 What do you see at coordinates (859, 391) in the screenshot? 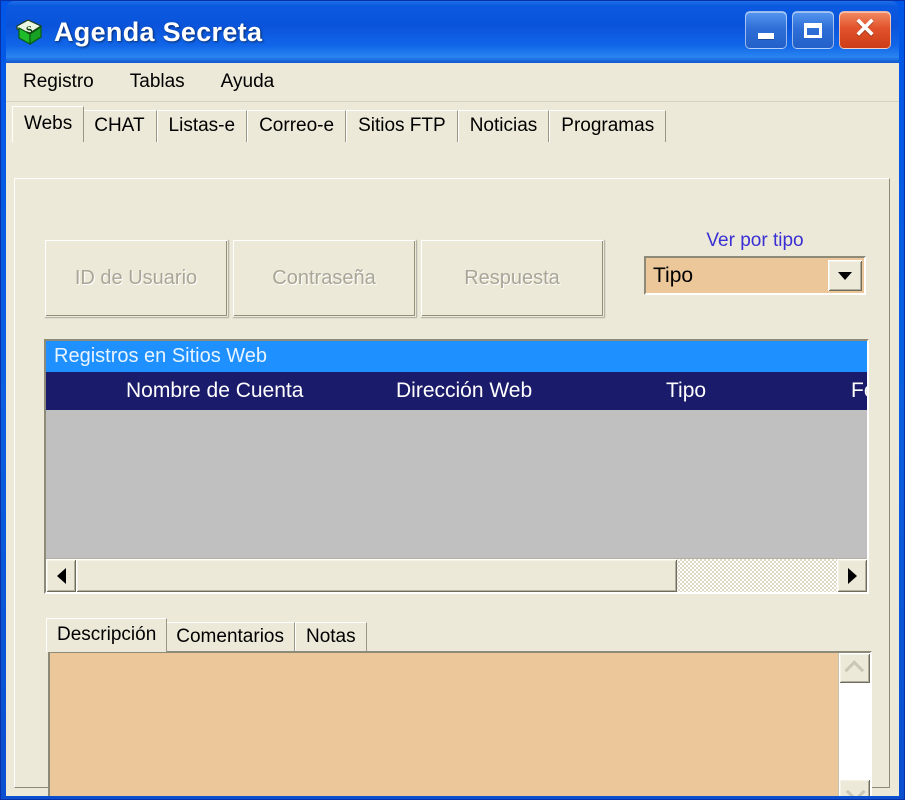
I see `column-fecha: Fe` at bounding box center [859, 391].